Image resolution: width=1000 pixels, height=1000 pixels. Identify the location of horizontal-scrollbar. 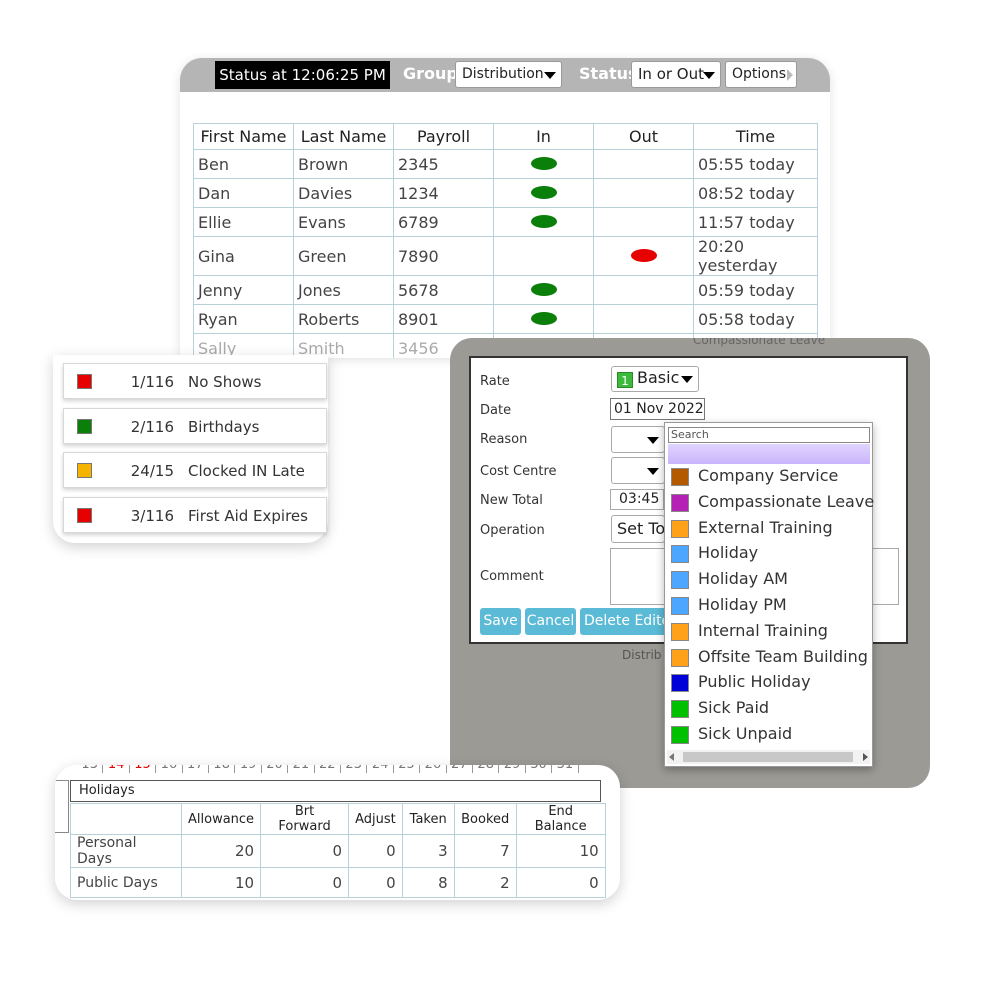
(768, 757).